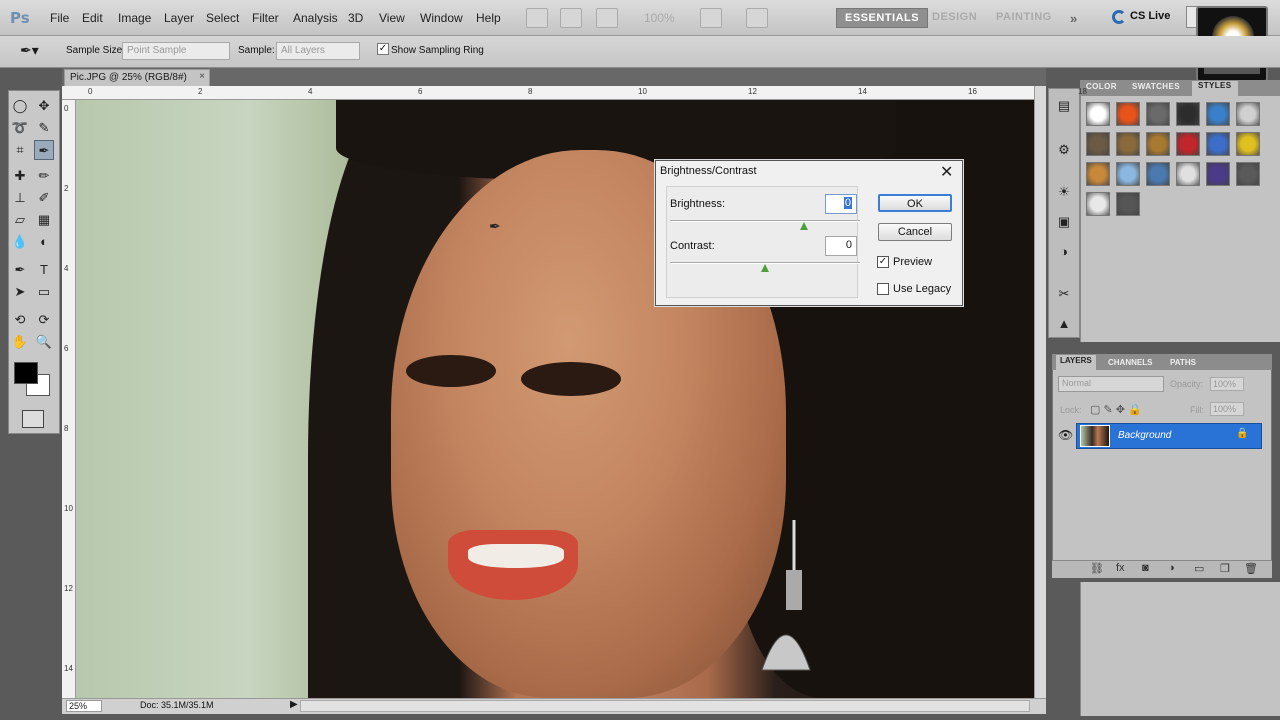 The height and width of the screenshot is (720, 1280). What do you see at coordinates (176, 51) in the screenshot?
I see `sample-size-select: Point Sample` at bounding box center [176, 51].